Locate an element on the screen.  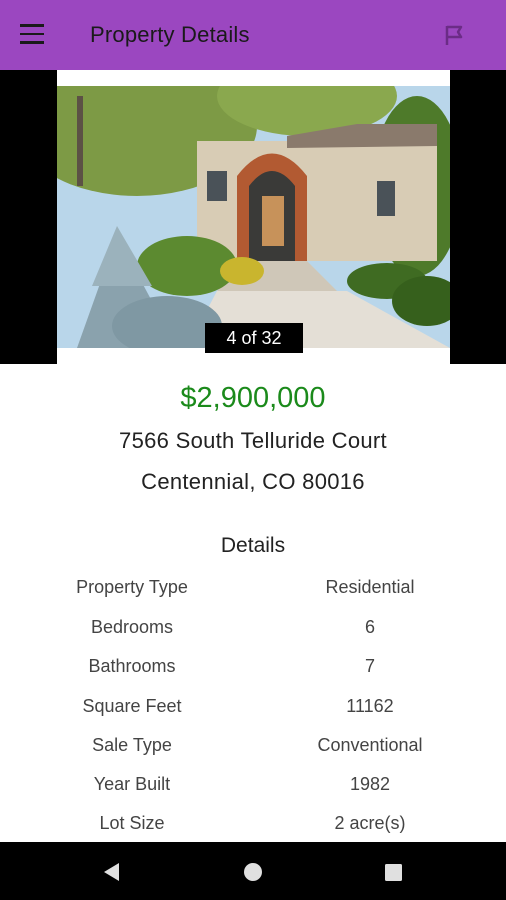
detail-label: Lot Size is located at coordinates (132, 823).